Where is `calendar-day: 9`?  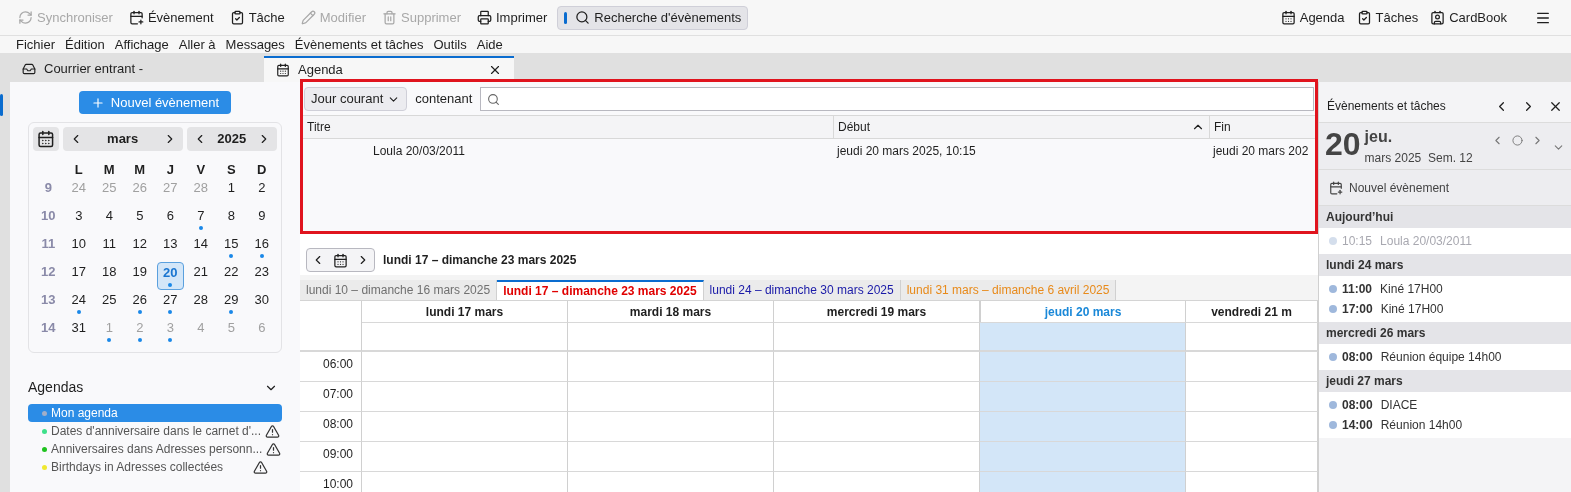
calendar-day: 9 is located at coordinates (261, 220).